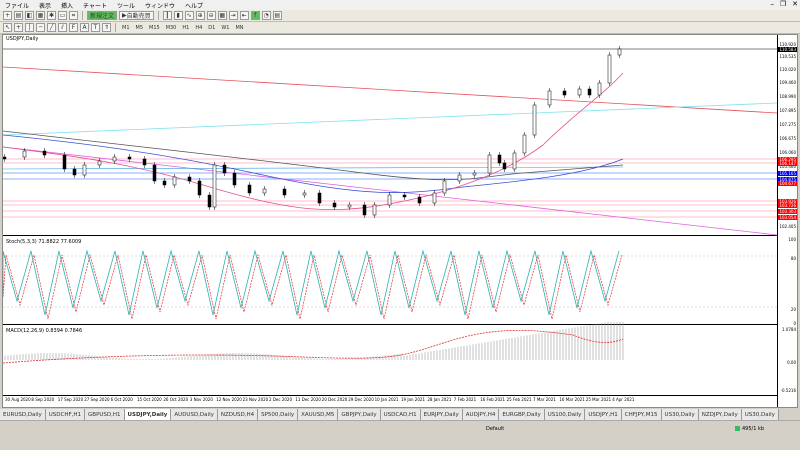 Image resolution: width=800 pixels, height=450 pixels. What do you see at coordinates (171, 28) in the screenshot?
I see `timeframe-m30: M30` at bounding box center [171, 28].